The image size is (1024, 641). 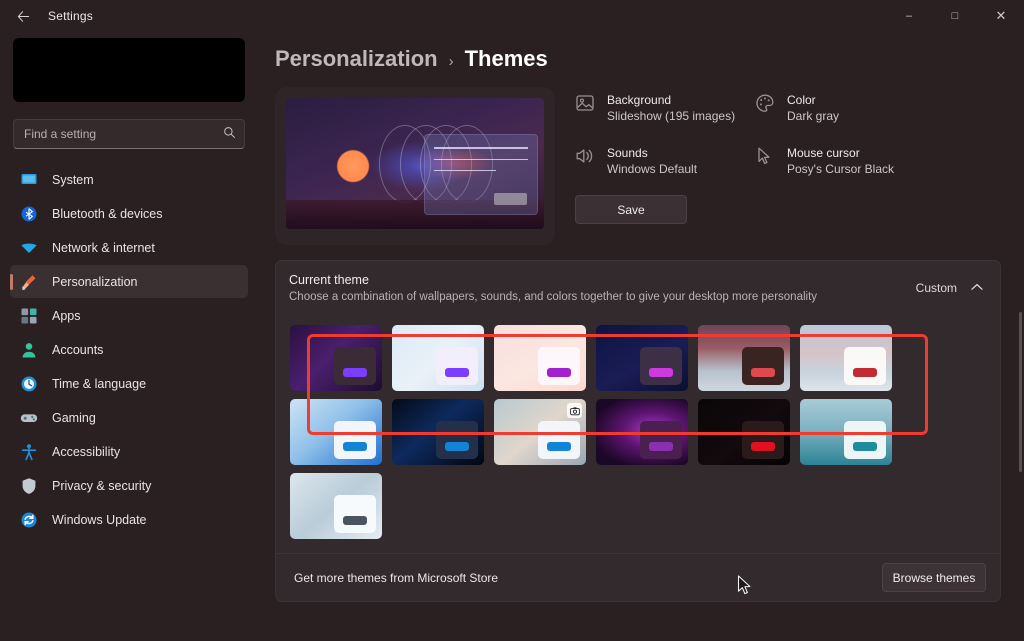 I want to click on clock-icon, so click(x=29, y=384).